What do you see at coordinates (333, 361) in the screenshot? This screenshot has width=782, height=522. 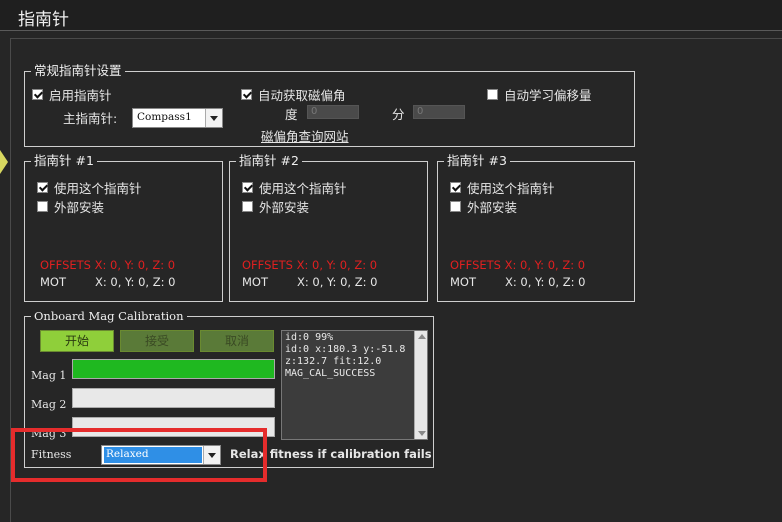 I see `log-line: z:132.7 fit:12.0` at bounding box center [333, 361].